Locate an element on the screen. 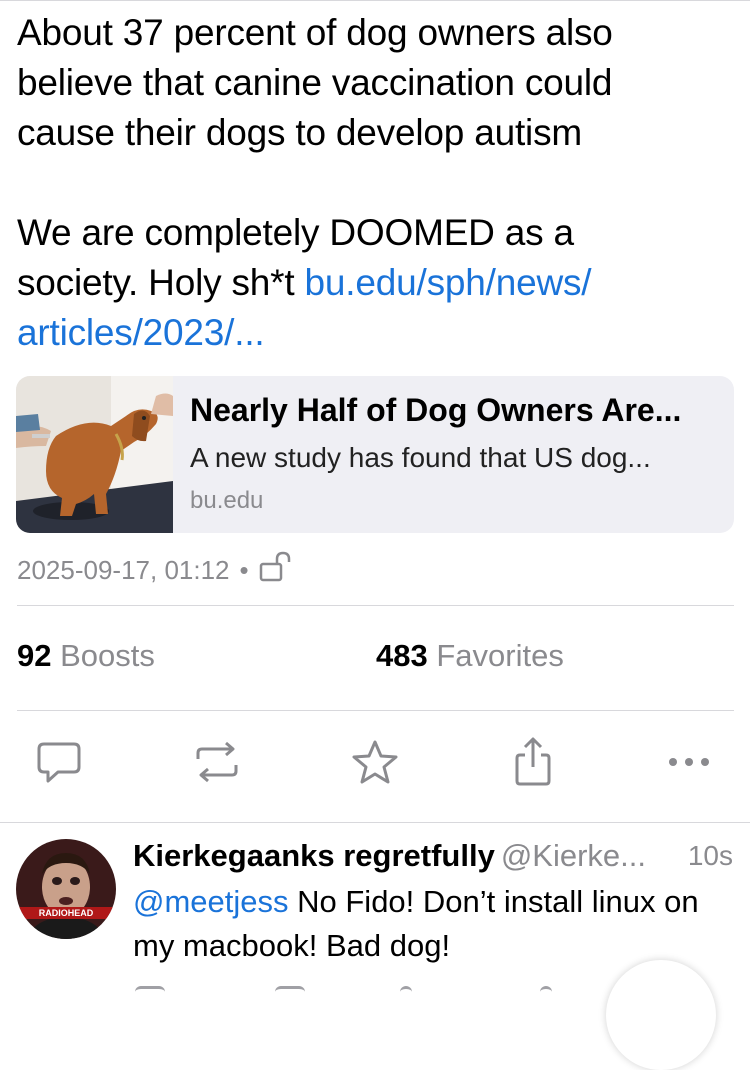  top-divider is located at coordinates (375, 0).